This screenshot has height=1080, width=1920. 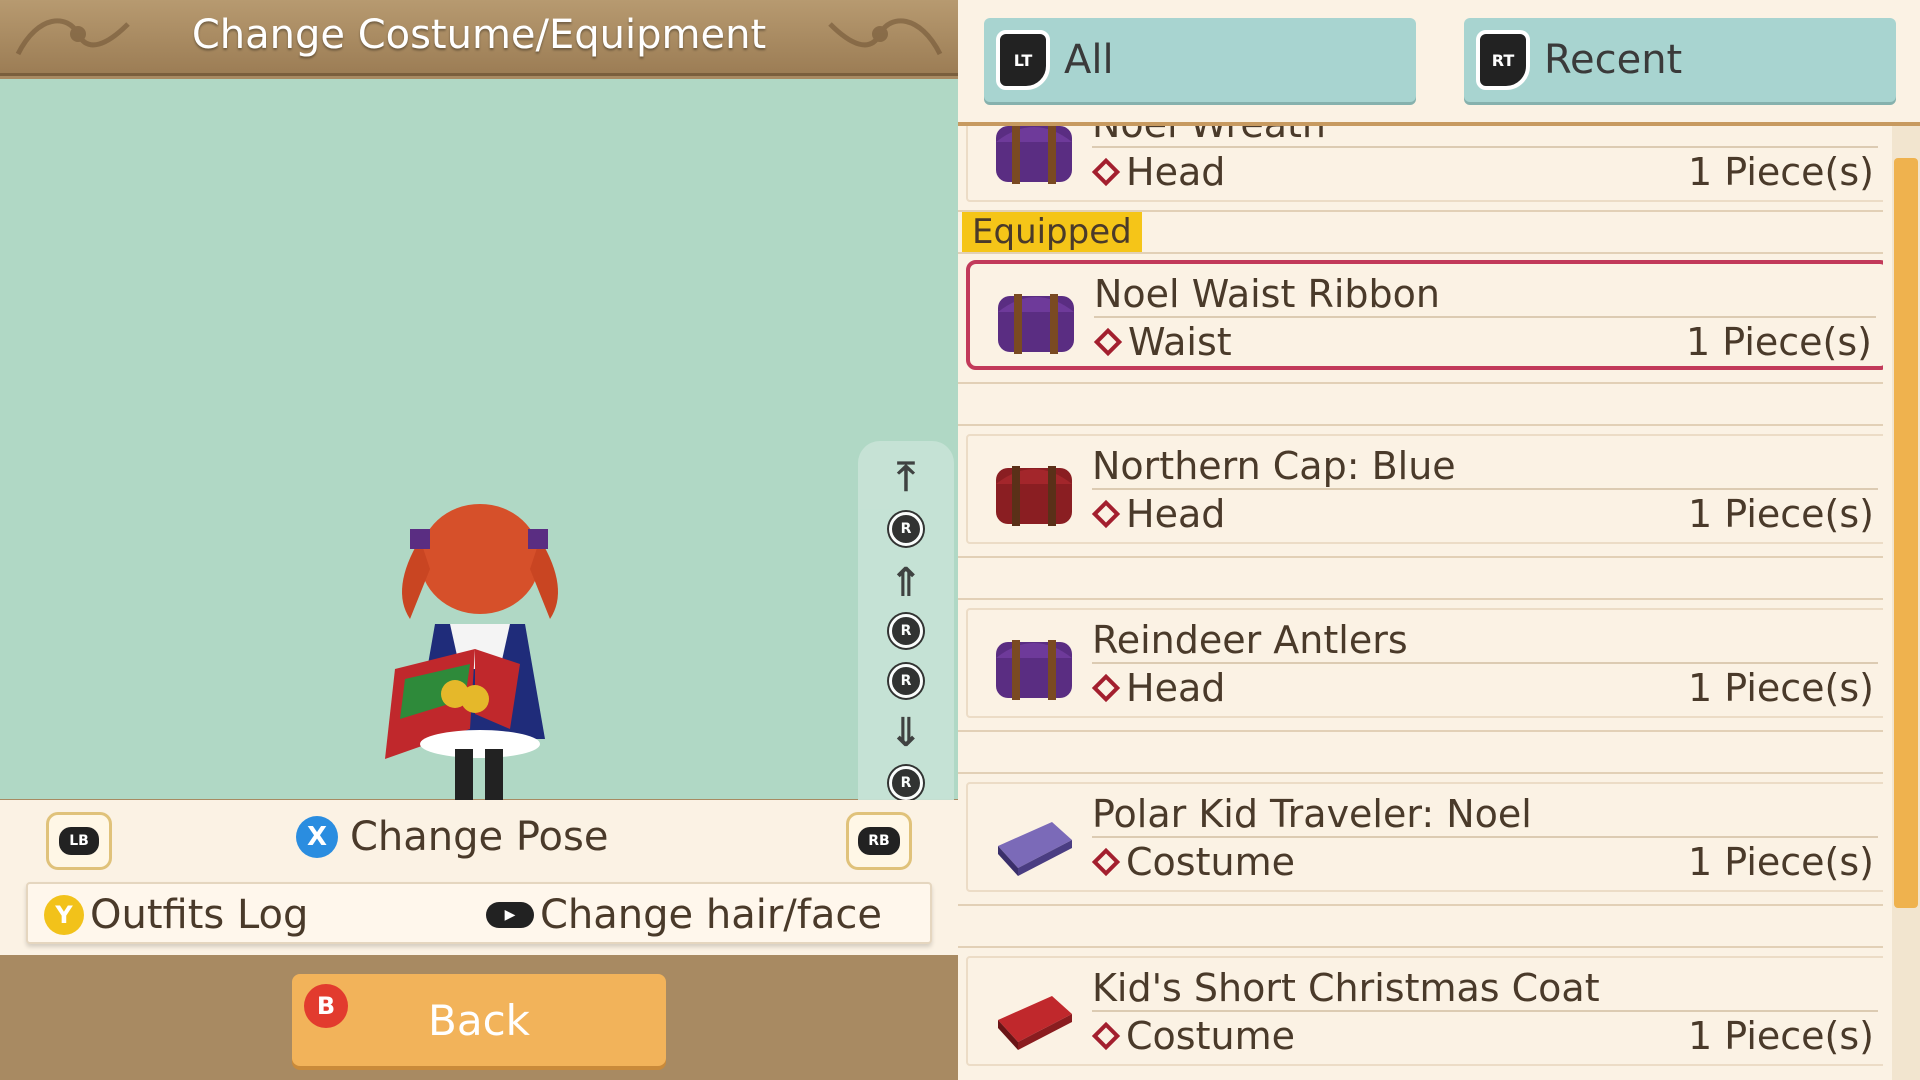 What do you see at coordinates (1267, 294) in the screenshot?
I see `item-name: Noel Waist Ribbon` at bounding box center [1267, 294].